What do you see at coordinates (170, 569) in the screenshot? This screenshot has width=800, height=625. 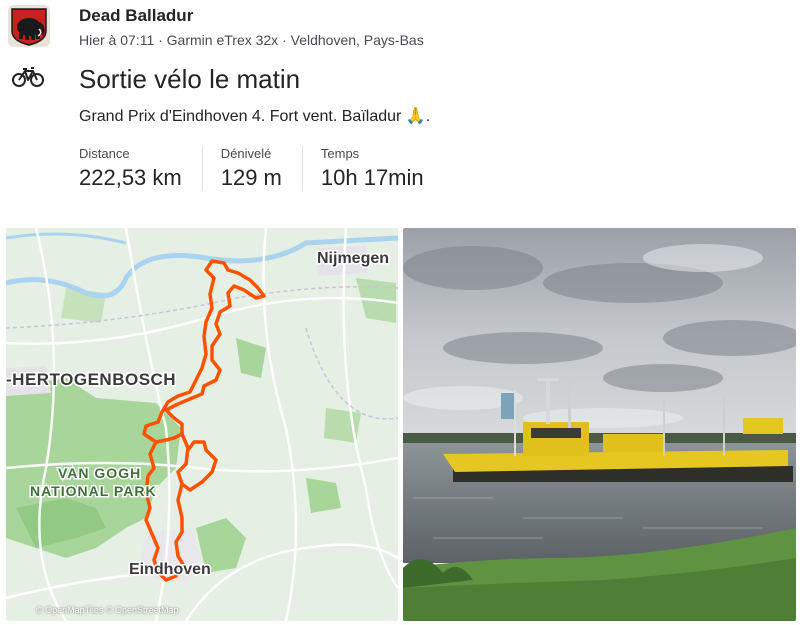 I see `map-label-eindhoven: Eindhoven` at bounding box center [170, 569].